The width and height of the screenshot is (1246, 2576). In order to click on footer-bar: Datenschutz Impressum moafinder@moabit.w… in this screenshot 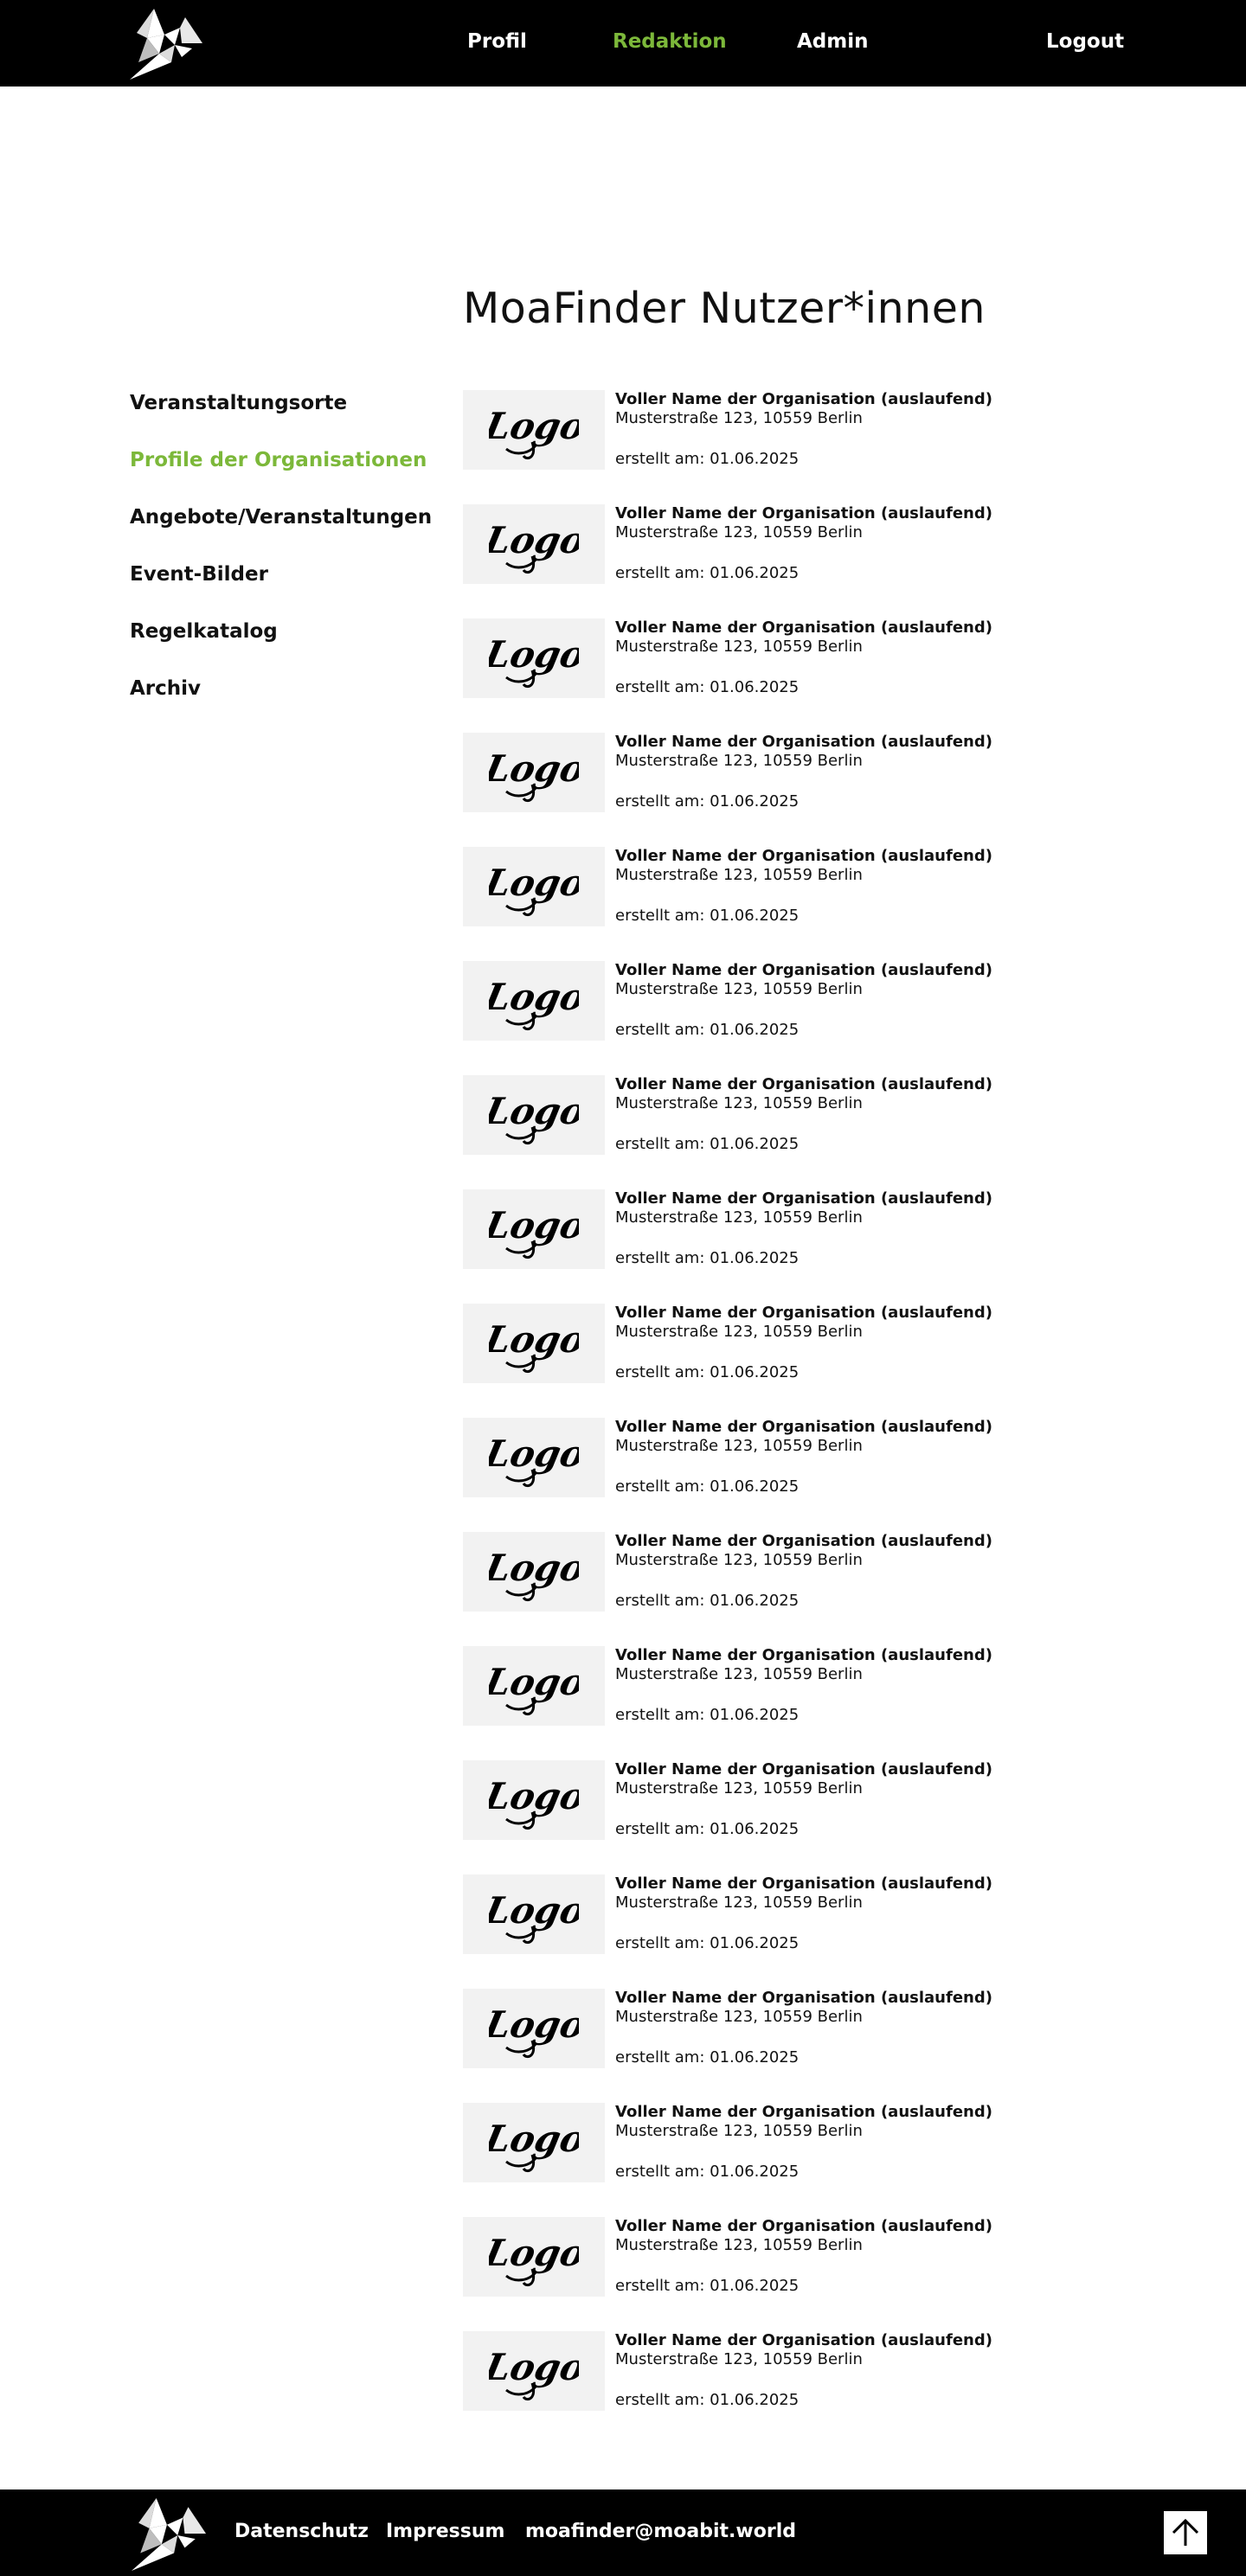, I will do `click(623, 2532)`.